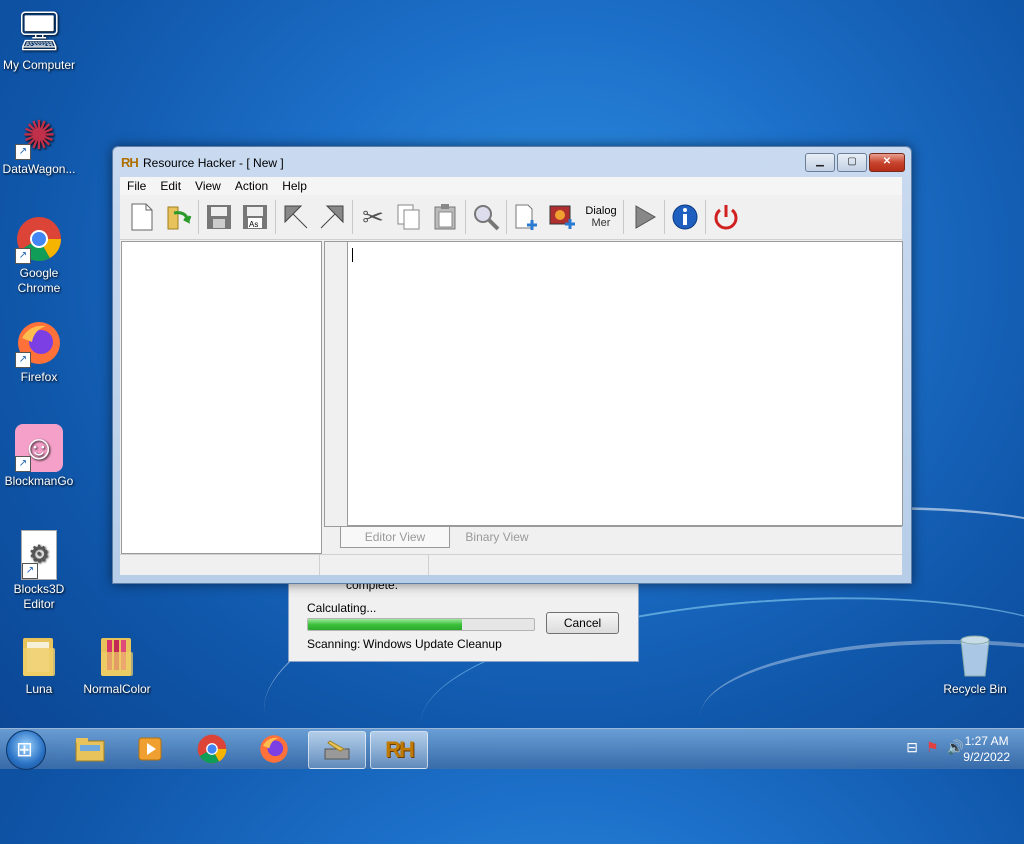  Describe the element at coordinates (251, 186) in the screenshot. I see `menu-action: Action` at that location.